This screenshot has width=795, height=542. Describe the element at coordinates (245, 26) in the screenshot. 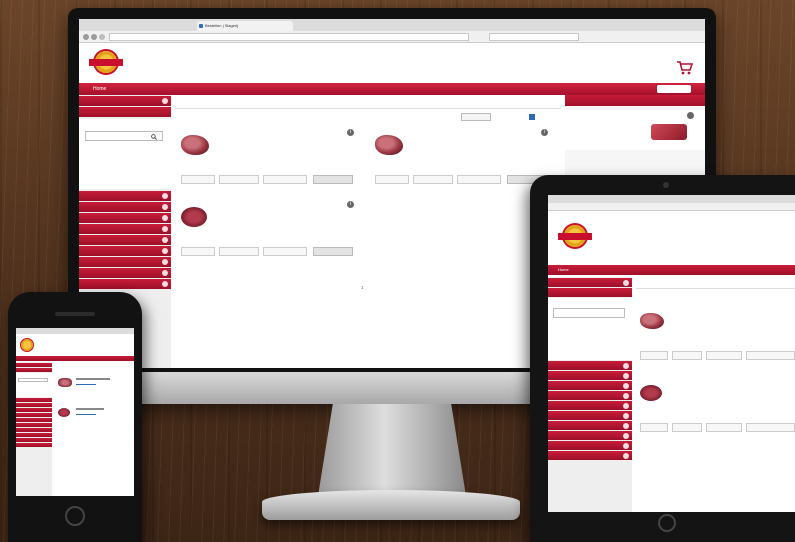

I see `browser-tab: Bestellen | Slagerij` at that location.